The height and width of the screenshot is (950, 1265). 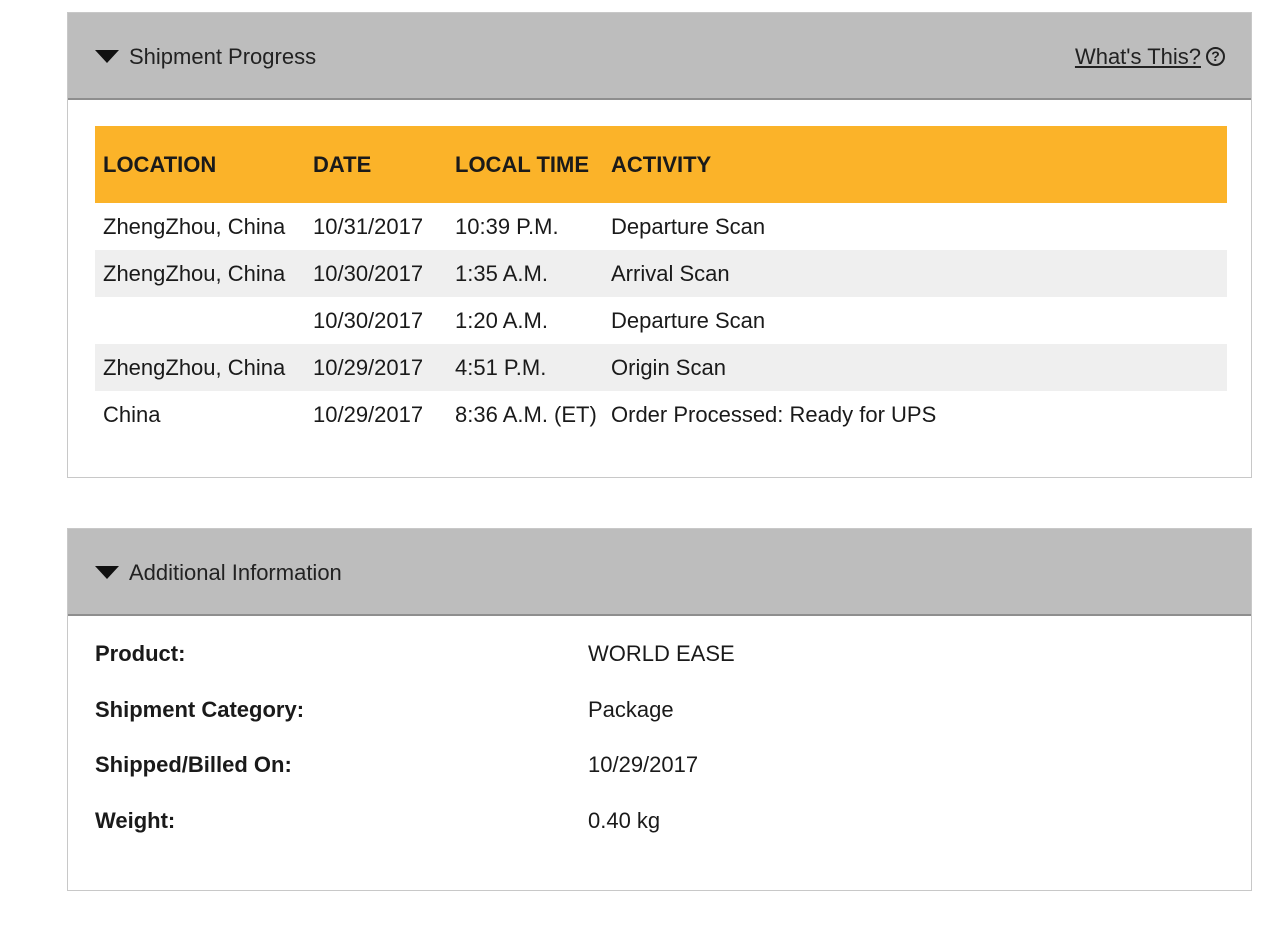 I want to click on help-circle-icon: ?, so click(x=1215, y=56).